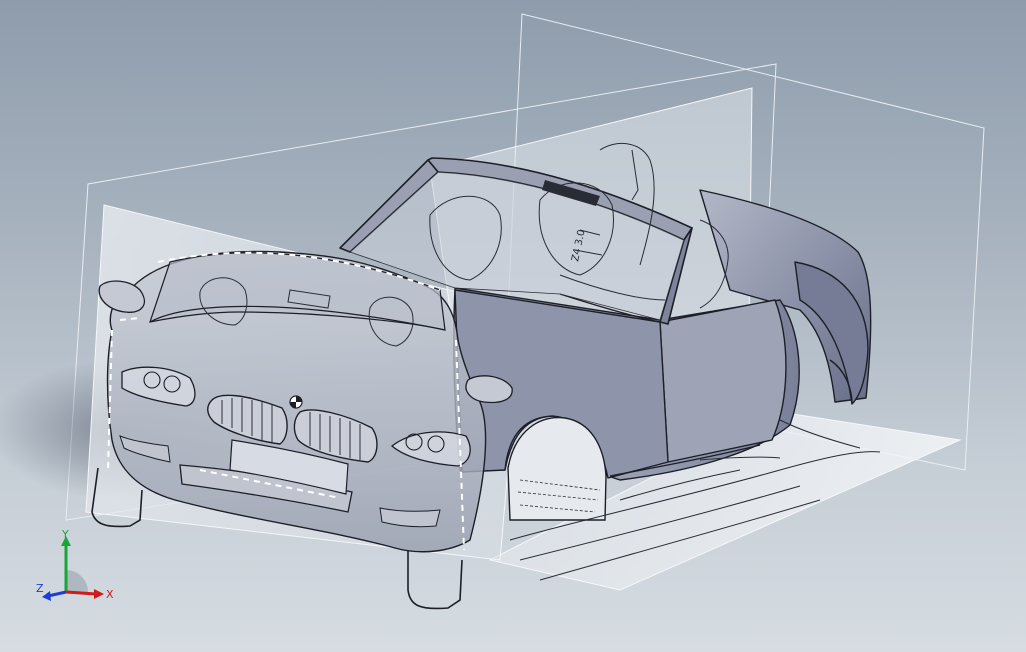 The height and width of the screenshot is (652, 1026). What do you see at coordinates (76, 570) in the screenshot?
I see `coordinate-triad: Y X Z` at bounding box center [76, 570].